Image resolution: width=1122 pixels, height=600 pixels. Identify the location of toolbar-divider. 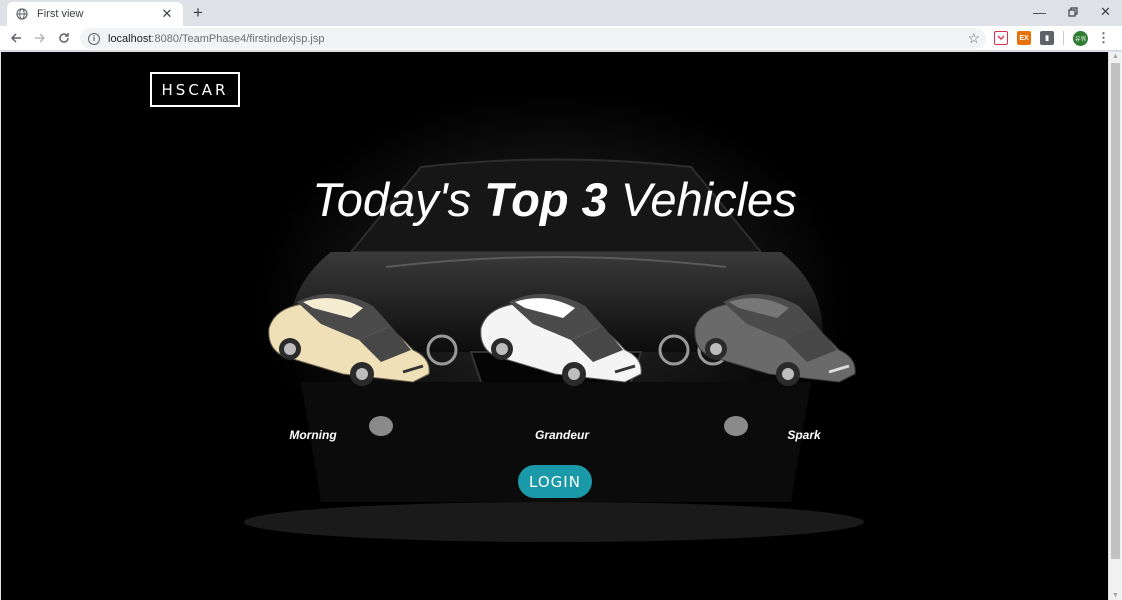
(1063, 38).